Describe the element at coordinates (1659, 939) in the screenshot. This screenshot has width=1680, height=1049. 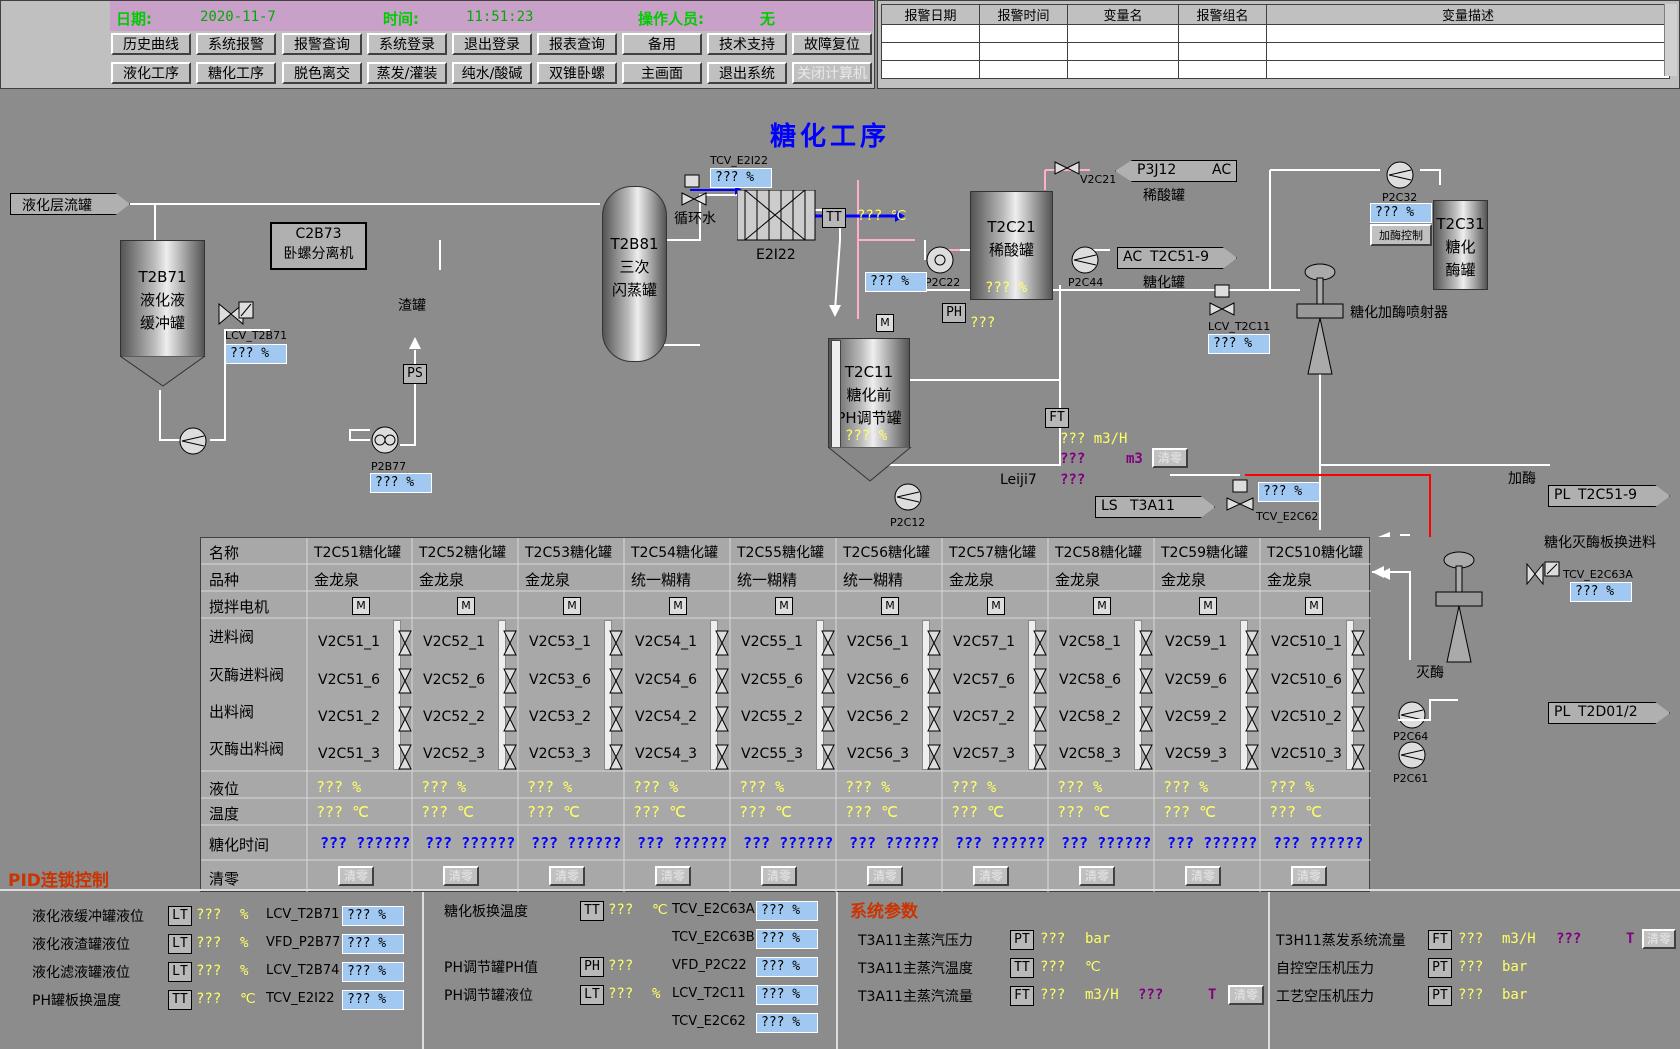
I see `right-param-clear-button: 清零` at that location.